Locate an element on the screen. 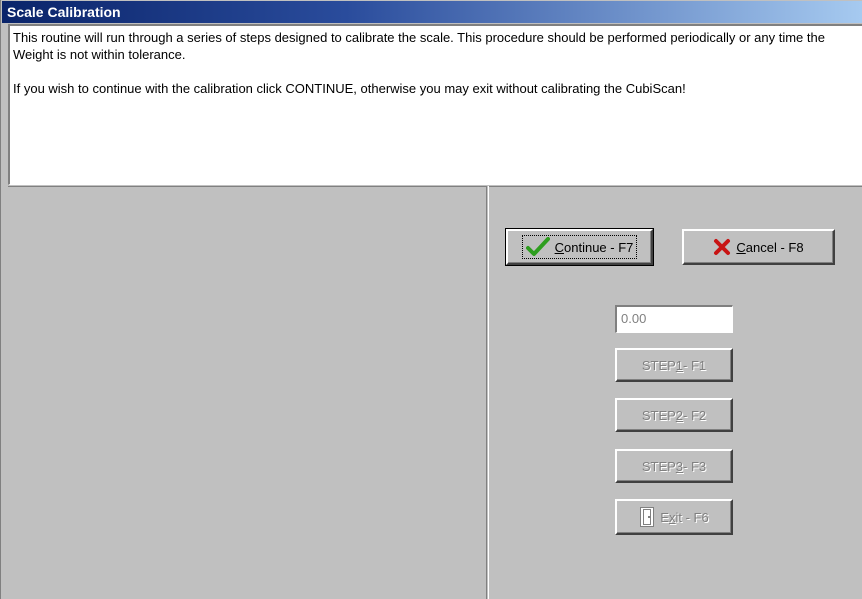 The height and width of the screenshot is (599, 862). cancel-button: Cancel - F8 is located at coordinates (758, 247).